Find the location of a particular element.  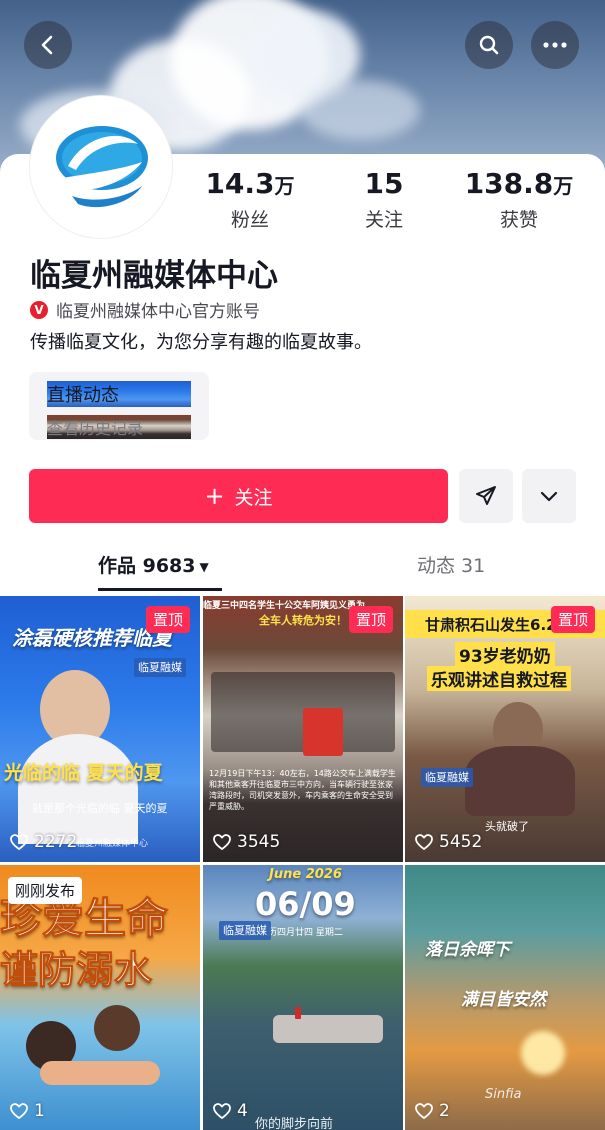

verification-line: V 临夏州融媒体中心官方账号 is located at coordinates (145, 309).